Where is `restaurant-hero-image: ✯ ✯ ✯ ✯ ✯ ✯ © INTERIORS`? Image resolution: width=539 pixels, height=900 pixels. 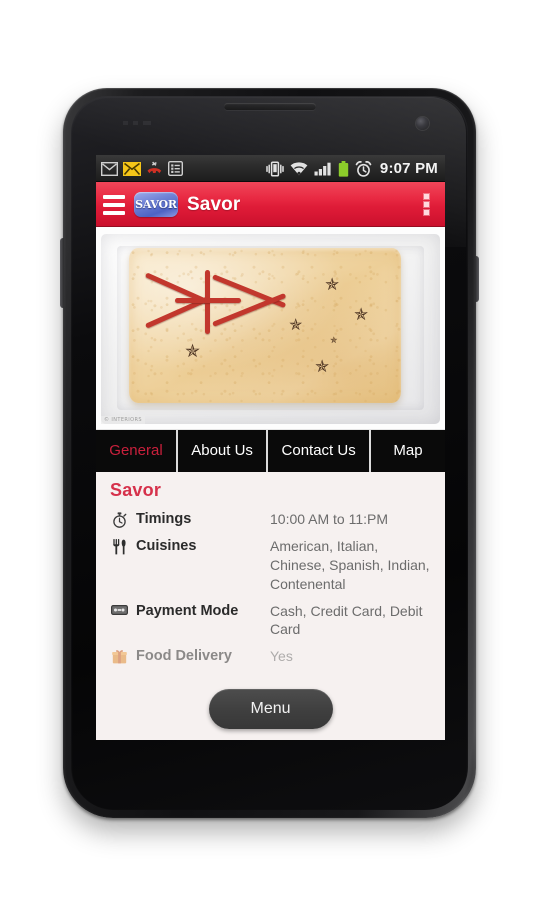
restaurant-hero-image: ✯ ✯ ✯ ✯ ✯ ✯ © INTERIORS is located at coordinates (270, 328).